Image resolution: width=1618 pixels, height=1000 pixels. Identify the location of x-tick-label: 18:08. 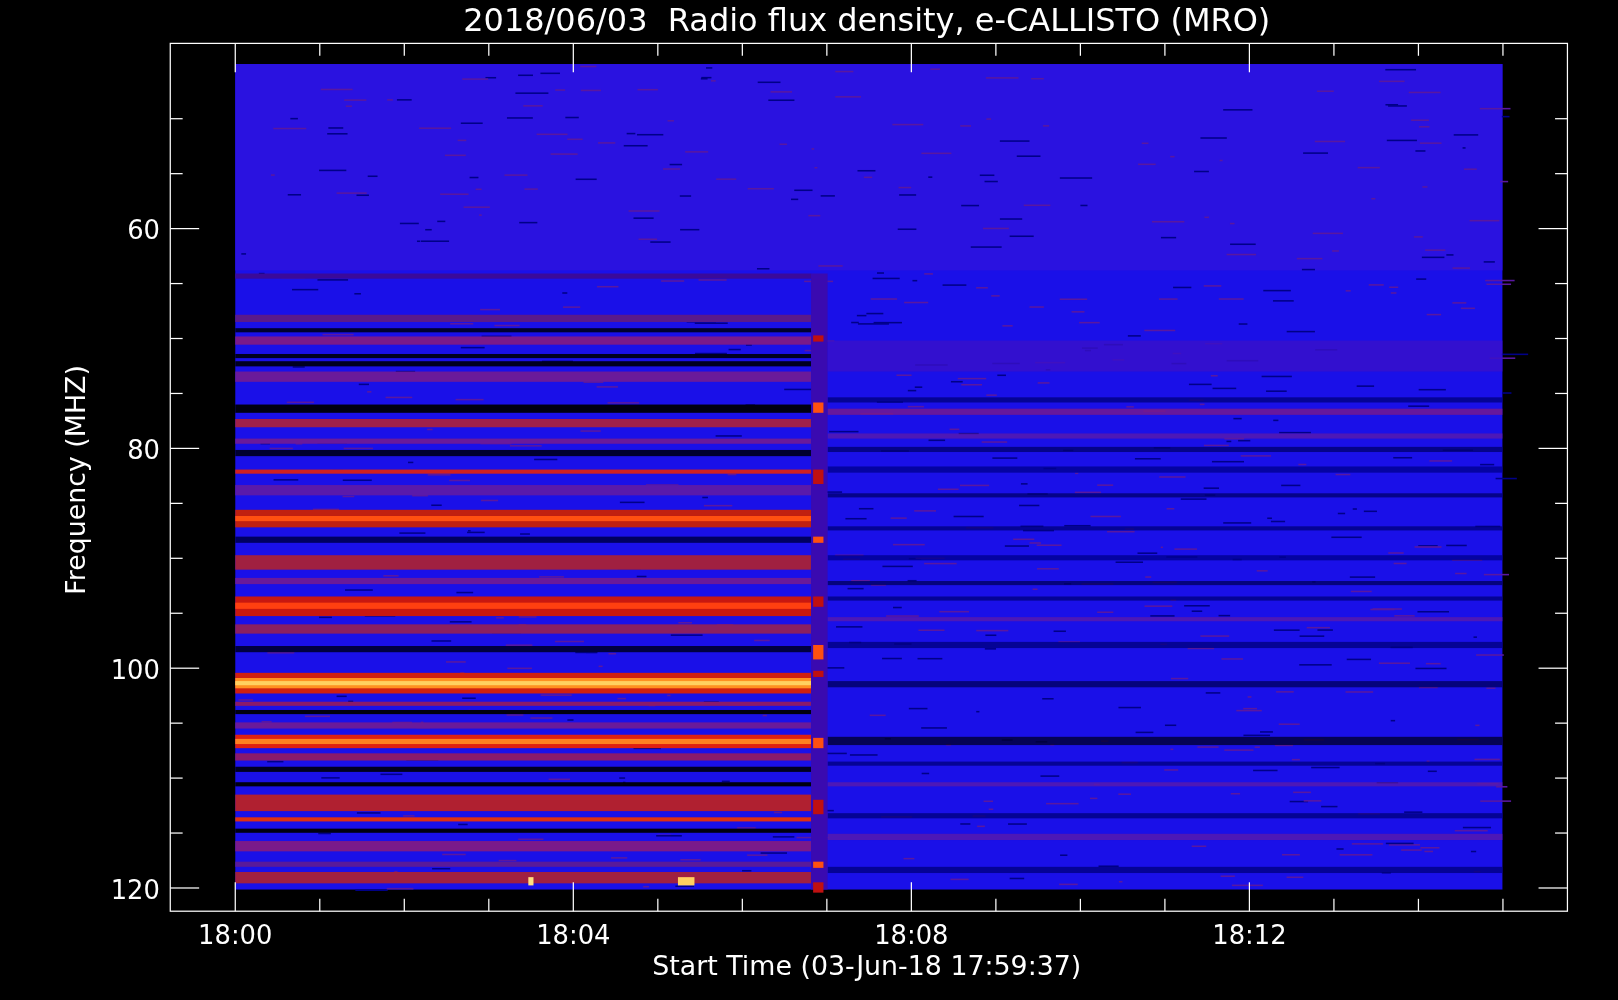
(911, 935).